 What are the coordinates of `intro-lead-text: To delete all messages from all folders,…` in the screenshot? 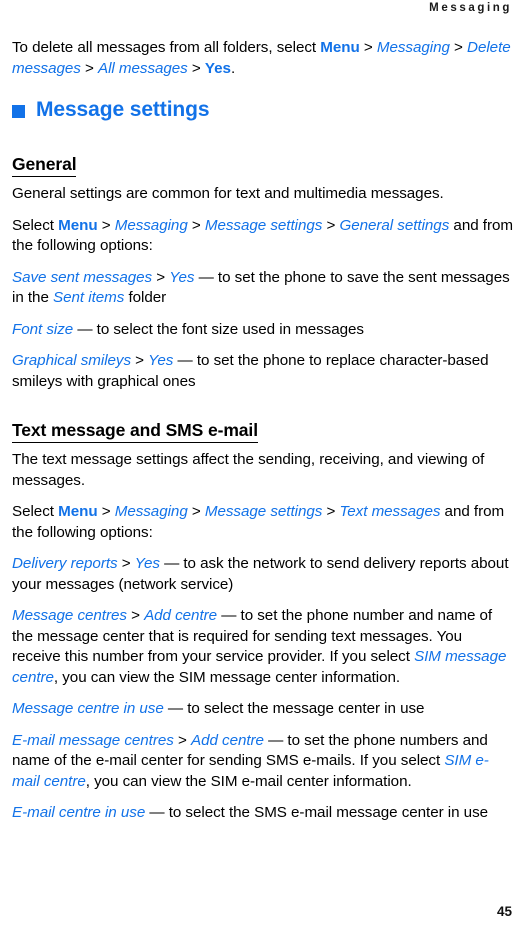 It's located at (166, 47).